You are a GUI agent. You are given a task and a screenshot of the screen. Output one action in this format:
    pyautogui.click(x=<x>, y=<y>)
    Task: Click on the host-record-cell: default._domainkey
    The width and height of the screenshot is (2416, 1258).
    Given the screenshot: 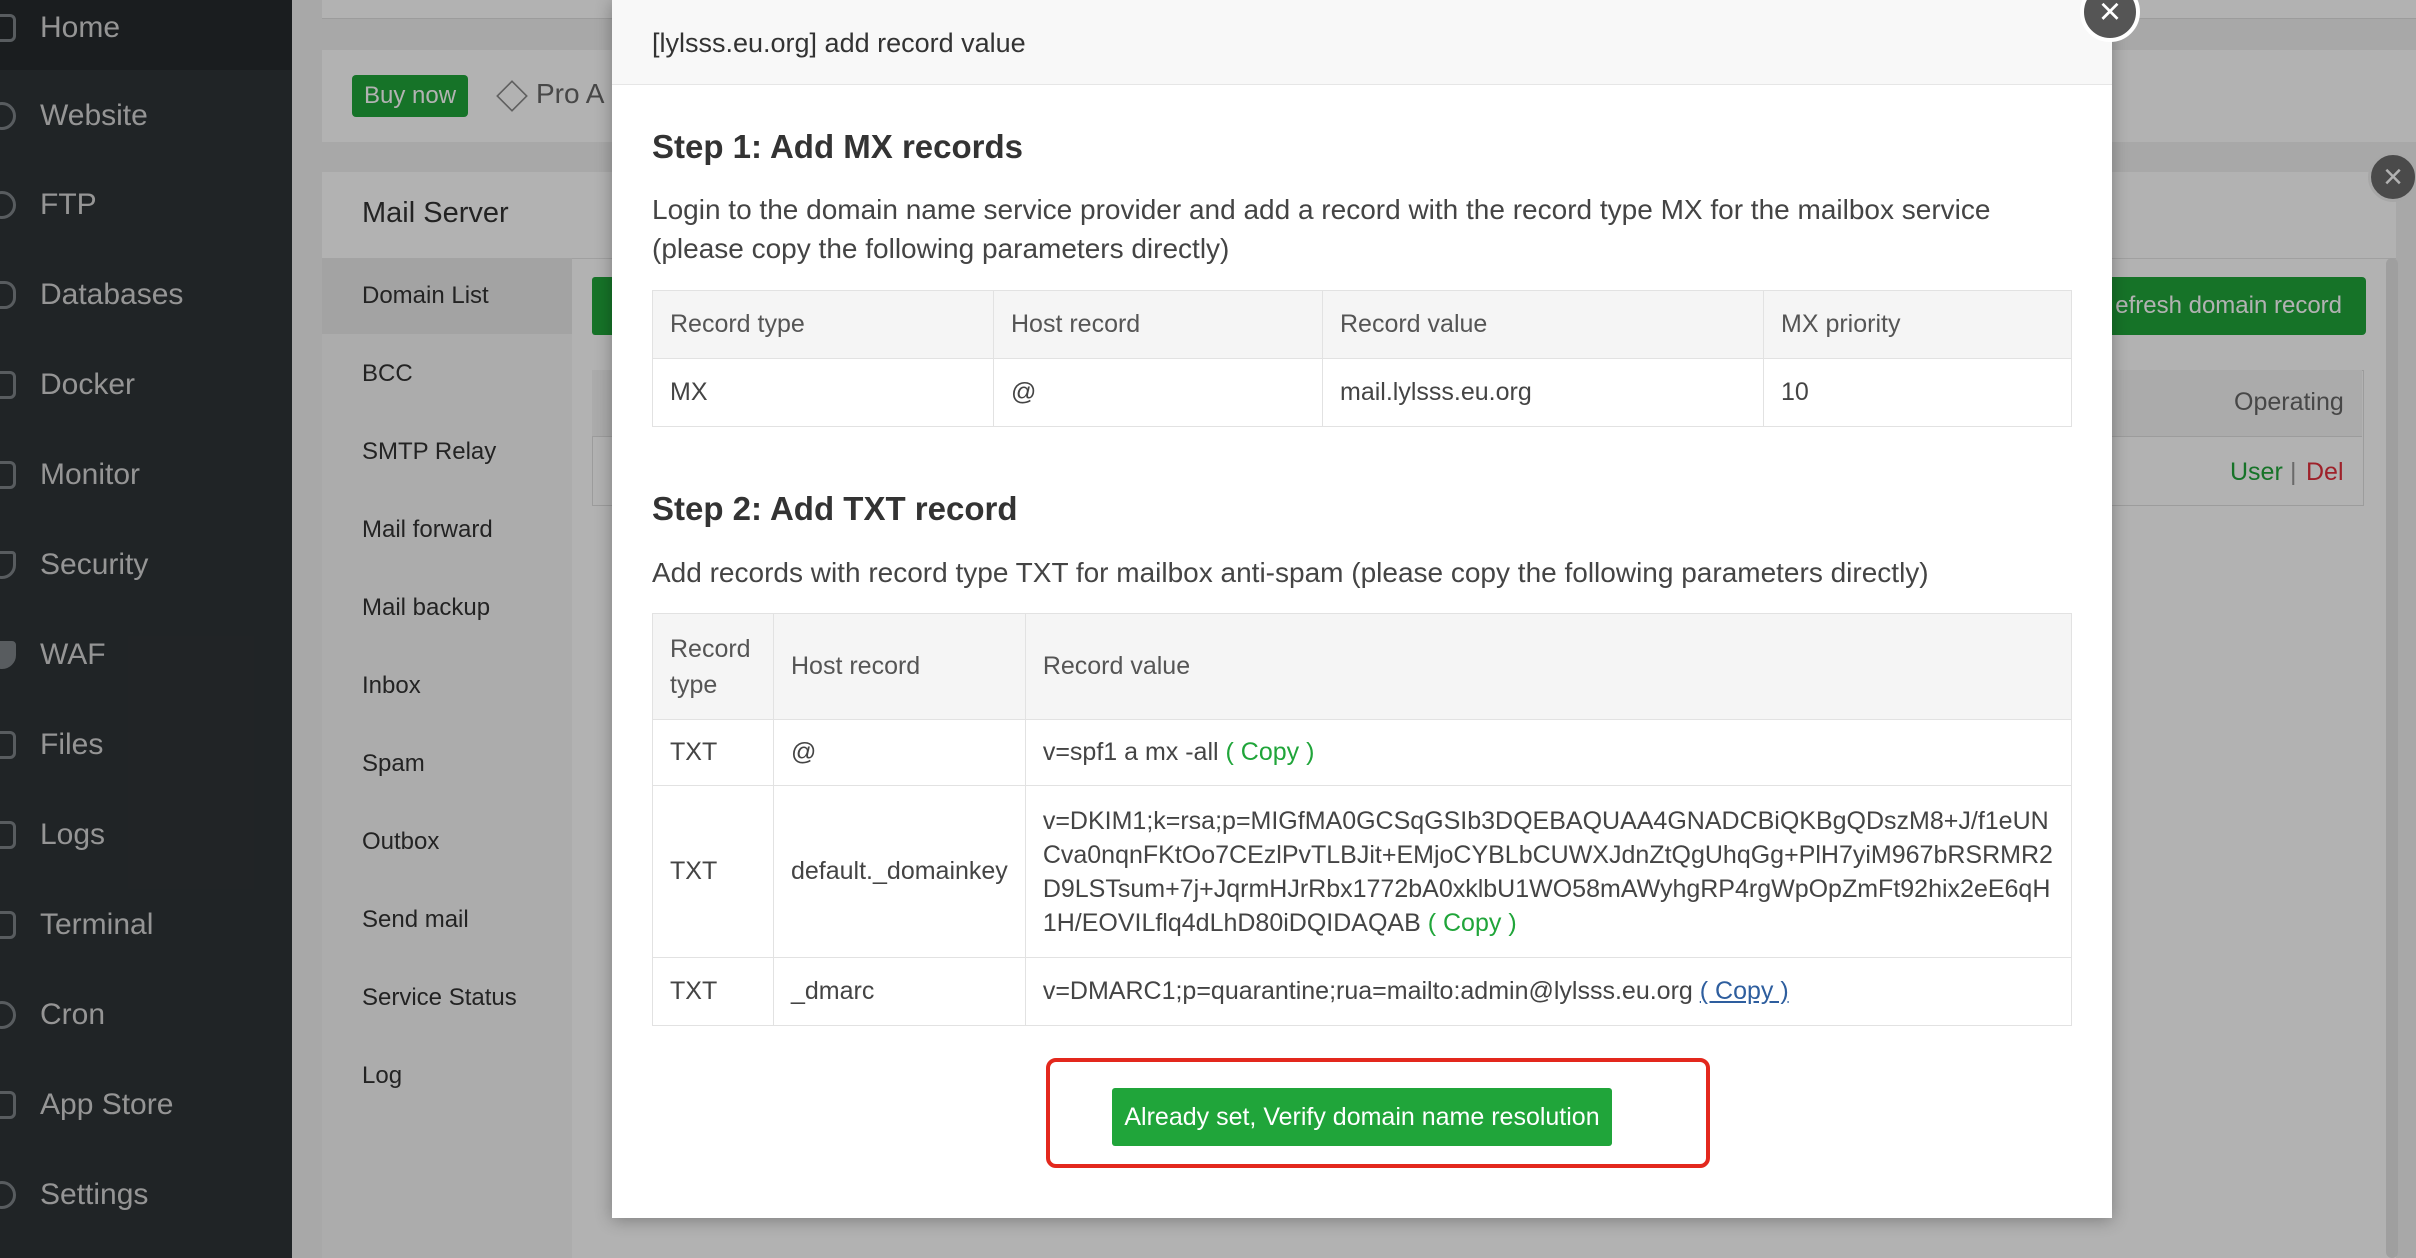 What is the action you would take?
    pyautogui.click(x=899, y=871)
    